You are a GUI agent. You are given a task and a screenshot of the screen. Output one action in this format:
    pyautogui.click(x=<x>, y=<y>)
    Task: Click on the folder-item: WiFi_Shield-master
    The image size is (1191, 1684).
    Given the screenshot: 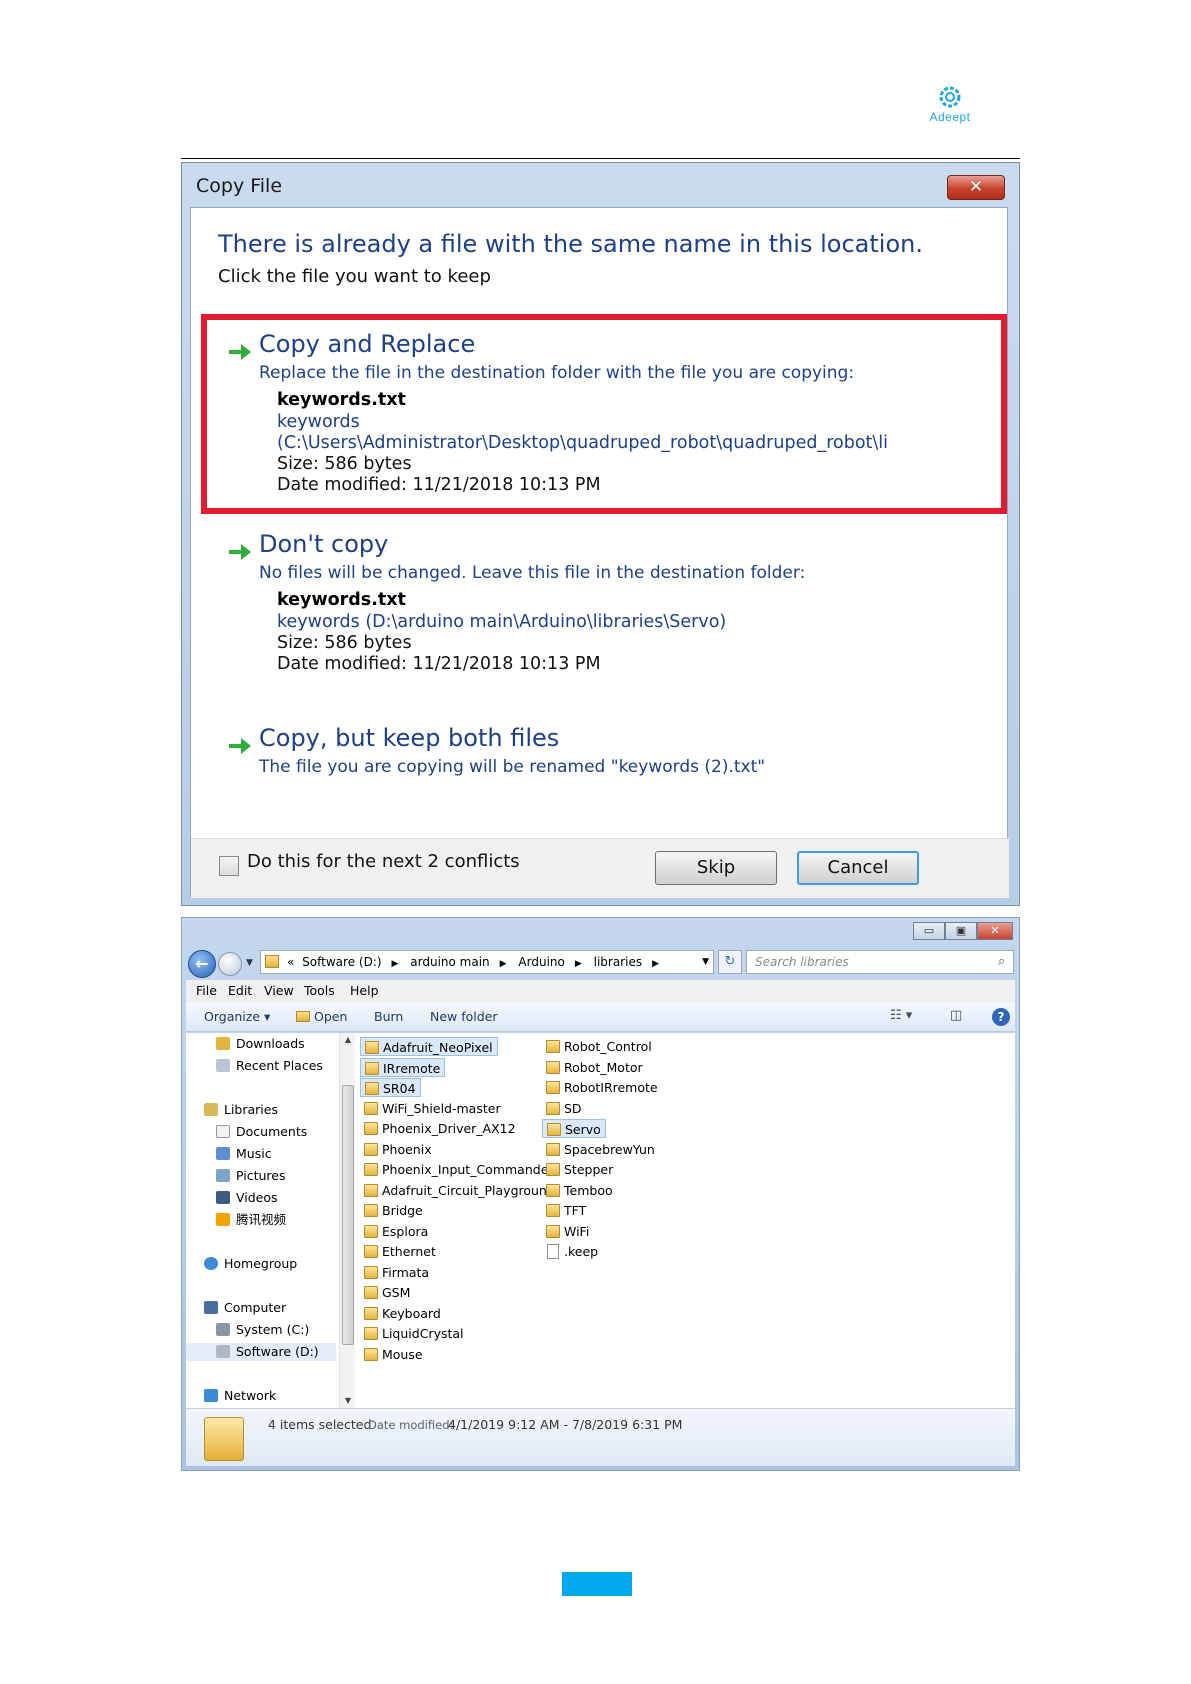 What is the action you would take?
    pyautogui.click(x=432, y=1108)
    